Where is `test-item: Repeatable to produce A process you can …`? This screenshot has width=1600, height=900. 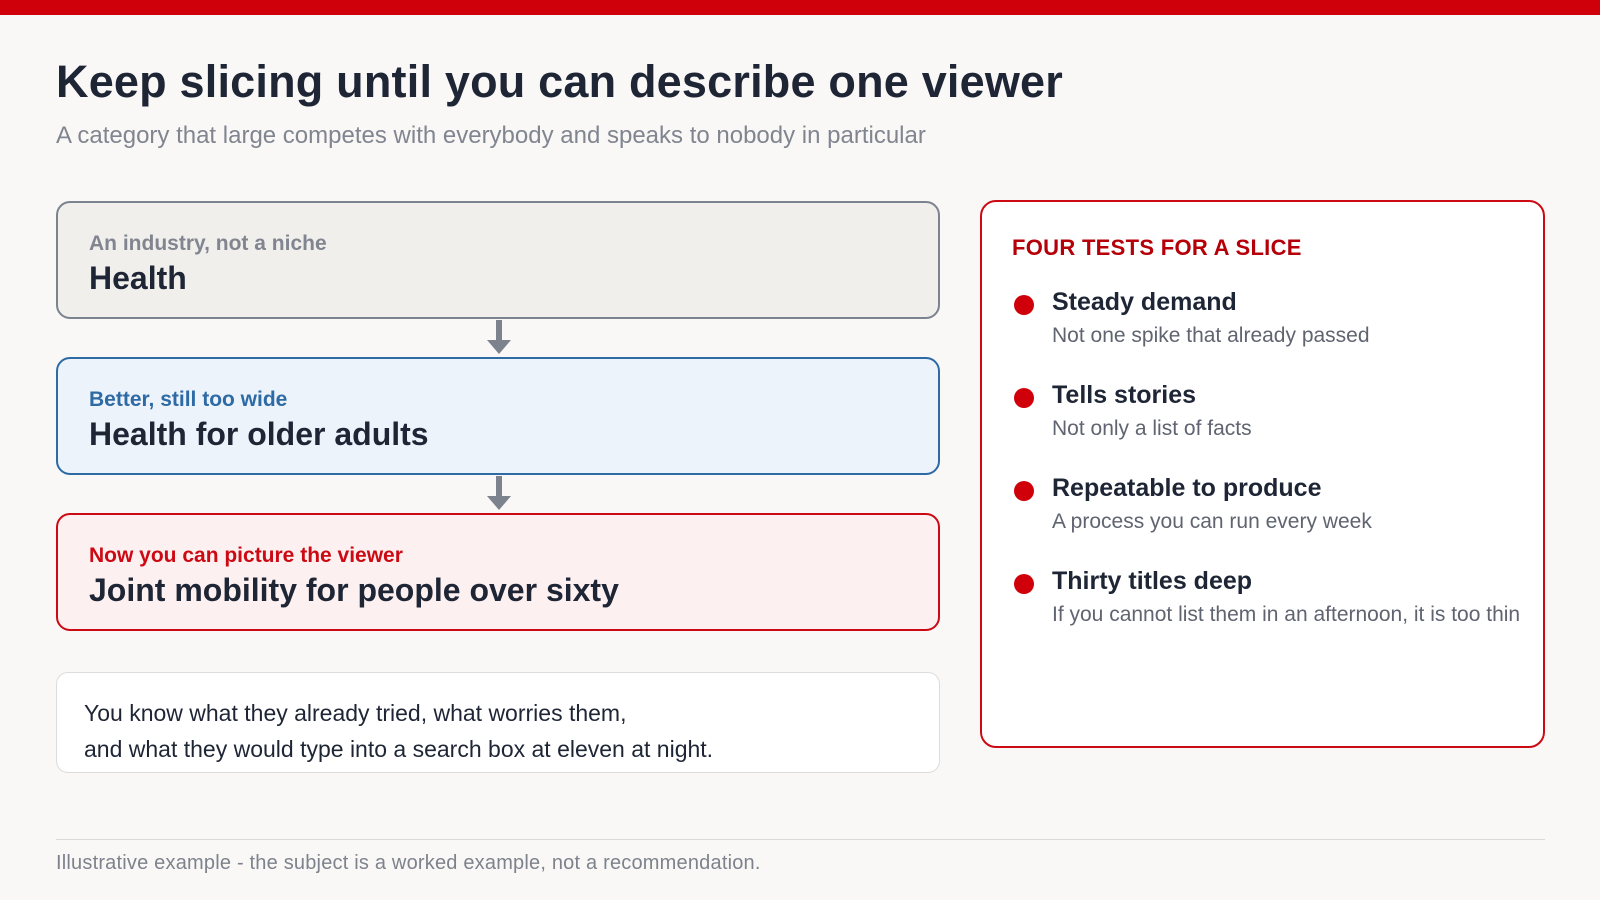 test-item: Repeatable to produce A process you can … is located at coordinates (1277, 518).